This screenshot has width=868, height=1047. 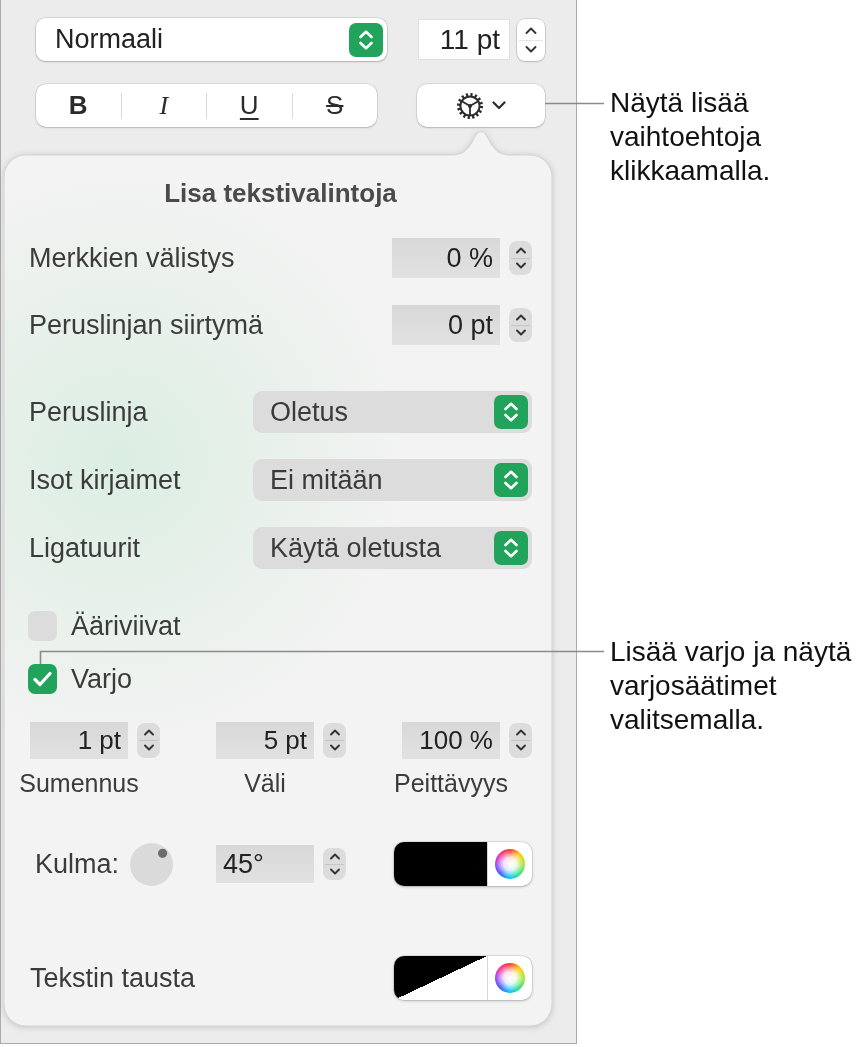 What do you see at coordinates (392, 548) in the screenshot?
I see `popup-button: Käytä oletusta` at bounding box center [392, 548].